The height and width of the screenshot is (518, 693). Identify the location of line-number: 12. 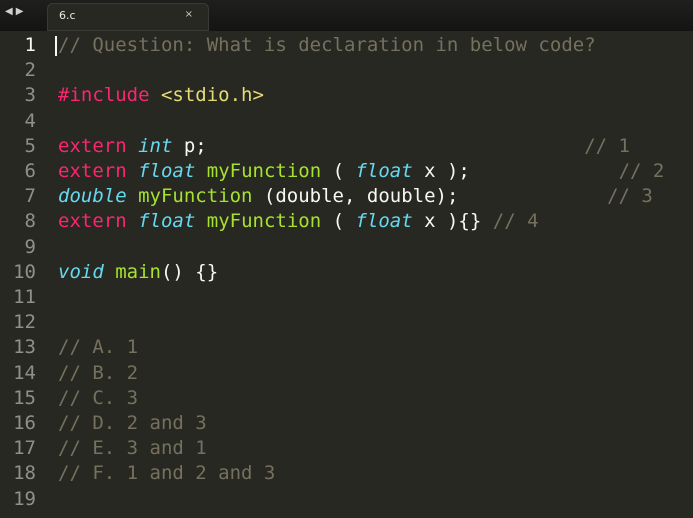
(24, 322).